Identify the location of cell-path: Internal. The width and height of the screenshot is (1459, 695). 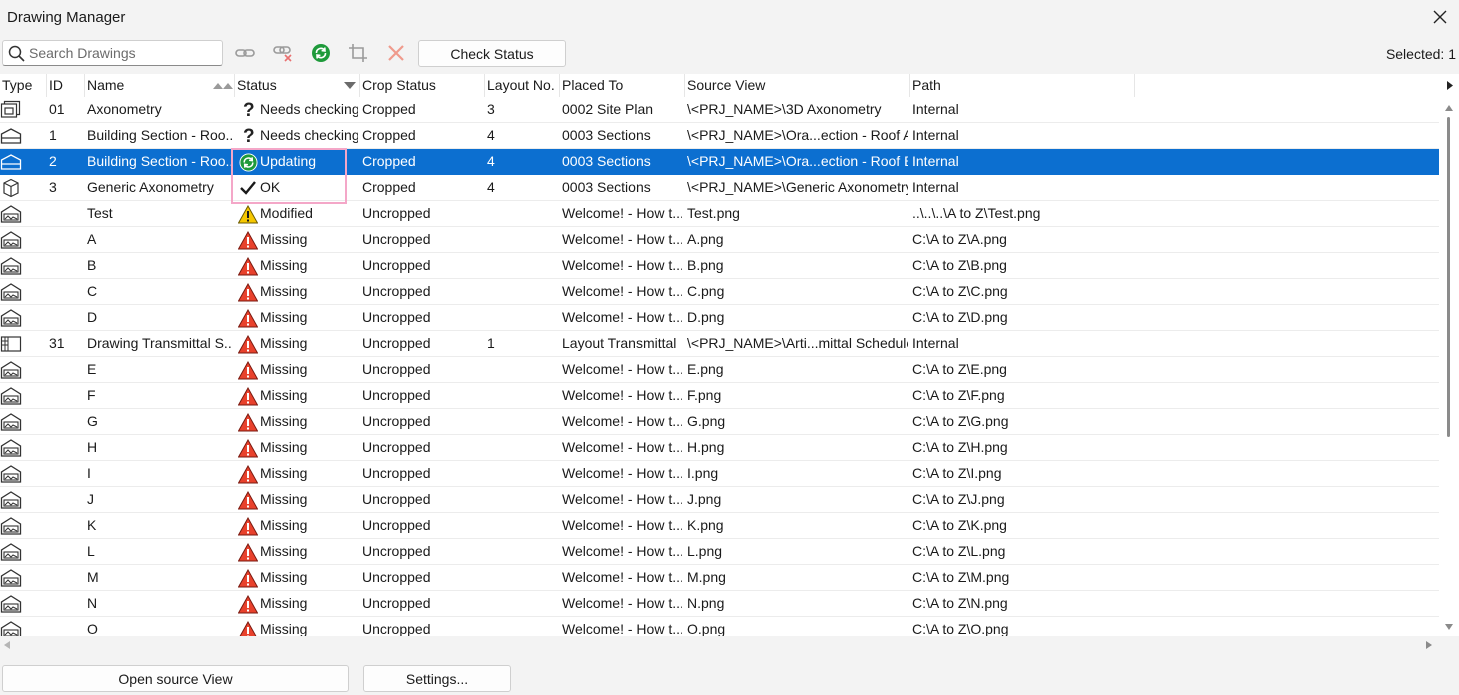
(935, 187).